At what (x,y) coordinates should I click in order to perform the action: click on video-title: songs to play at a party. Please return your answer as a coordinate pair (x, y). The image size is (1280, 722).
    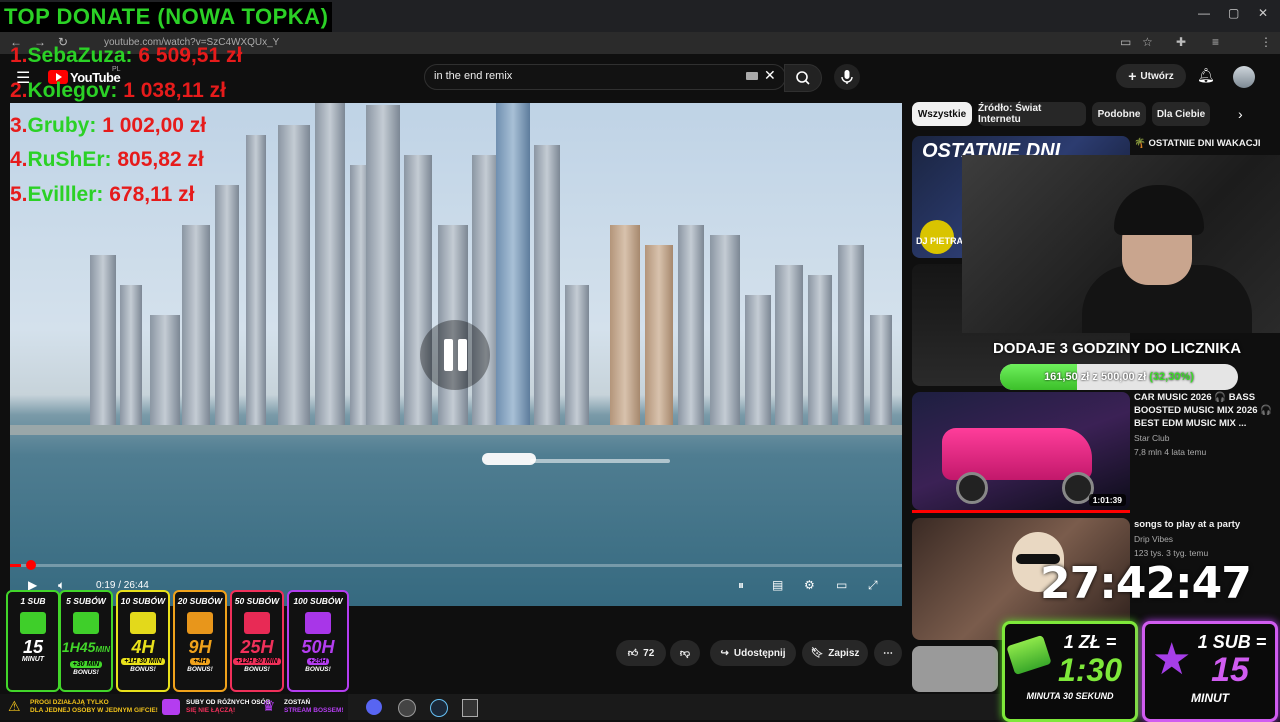
    Looking at the image, I should click on (1204, 524).